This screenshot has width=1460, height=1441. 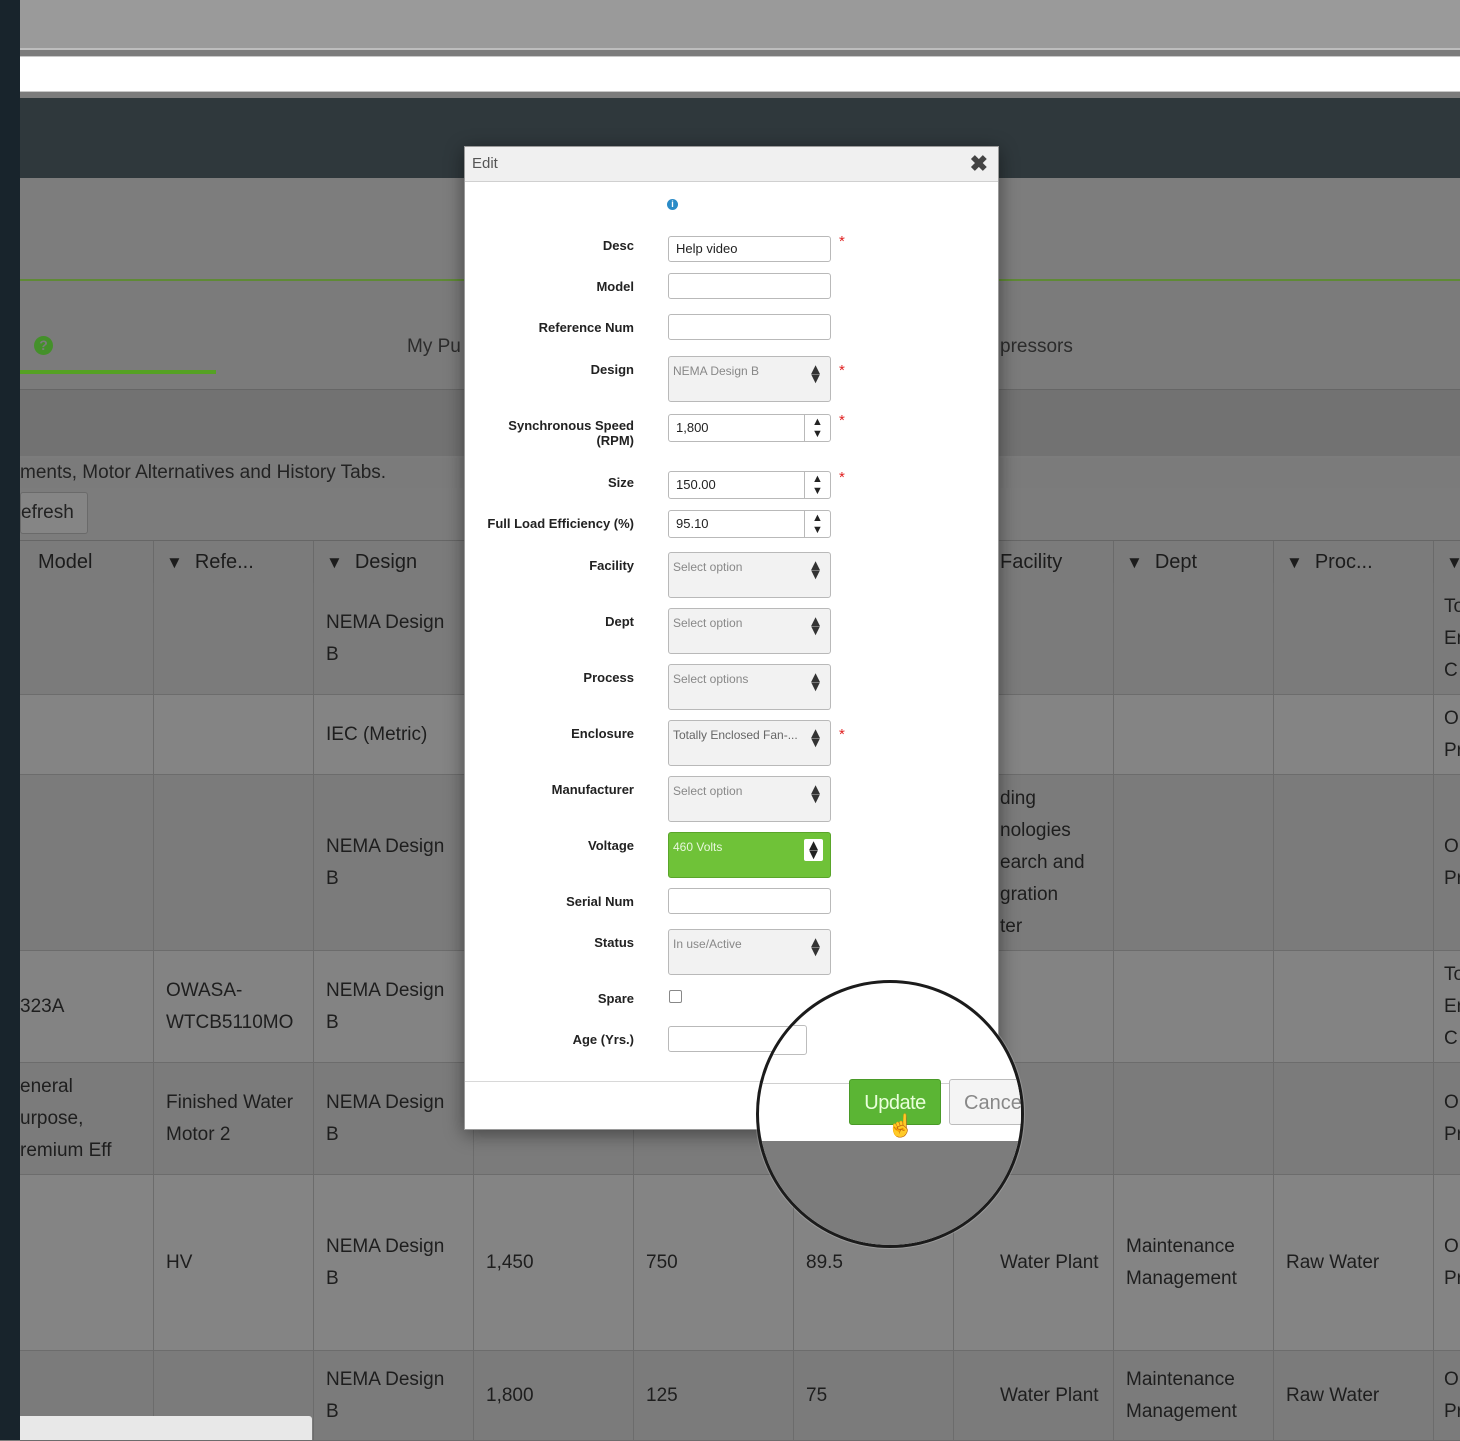 What do you see at coordinates (1031, 562) in the screenshot?
I see `column-header-facility-label: Facility` at bounding box center [1031, 562].